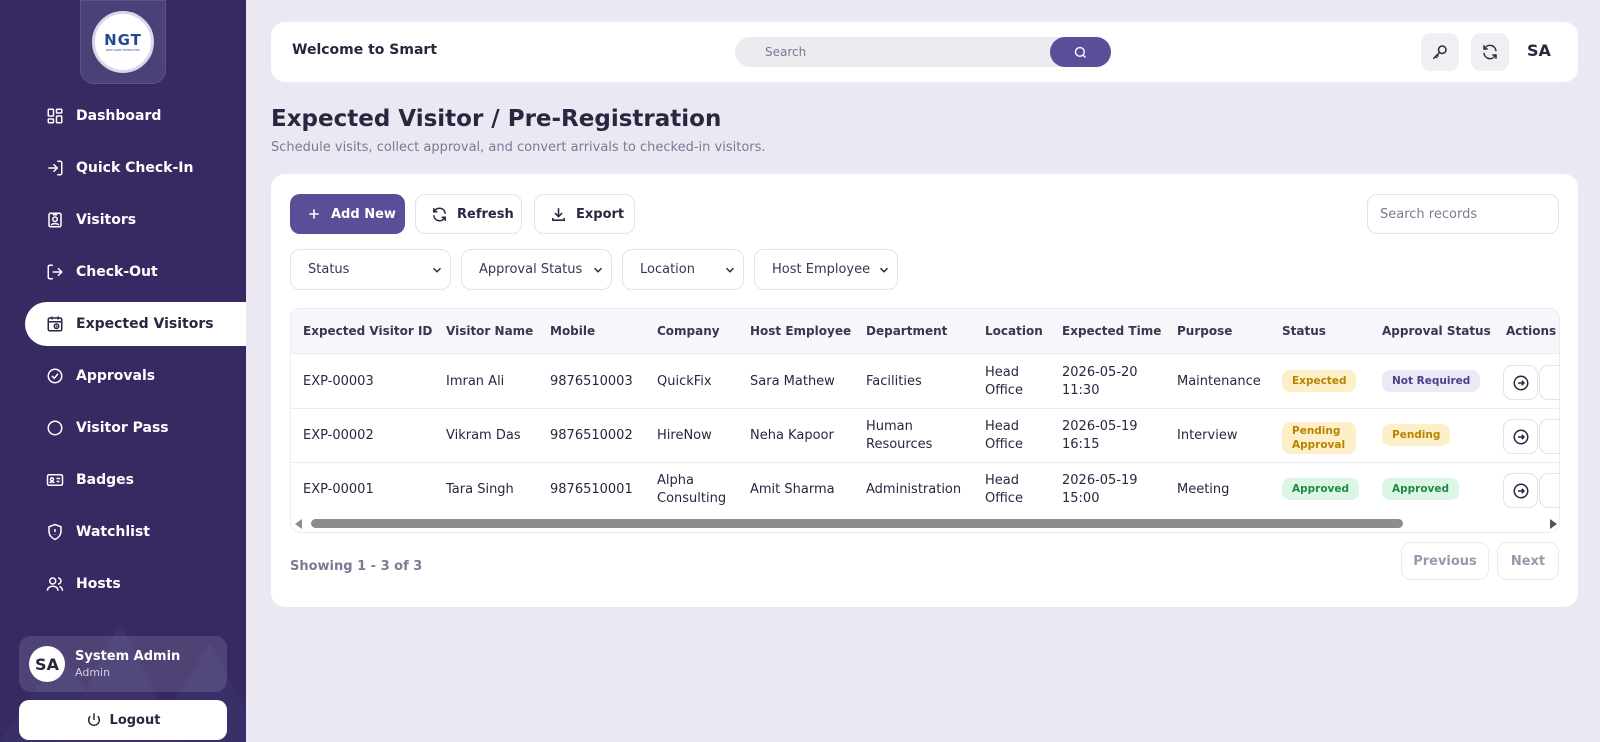 The width and height of the screenshot is (1600, 742). What do you see at coordinates (370, 269) in the screenshot?
I see `status-filter: Status` at bounding box center [370, 269].